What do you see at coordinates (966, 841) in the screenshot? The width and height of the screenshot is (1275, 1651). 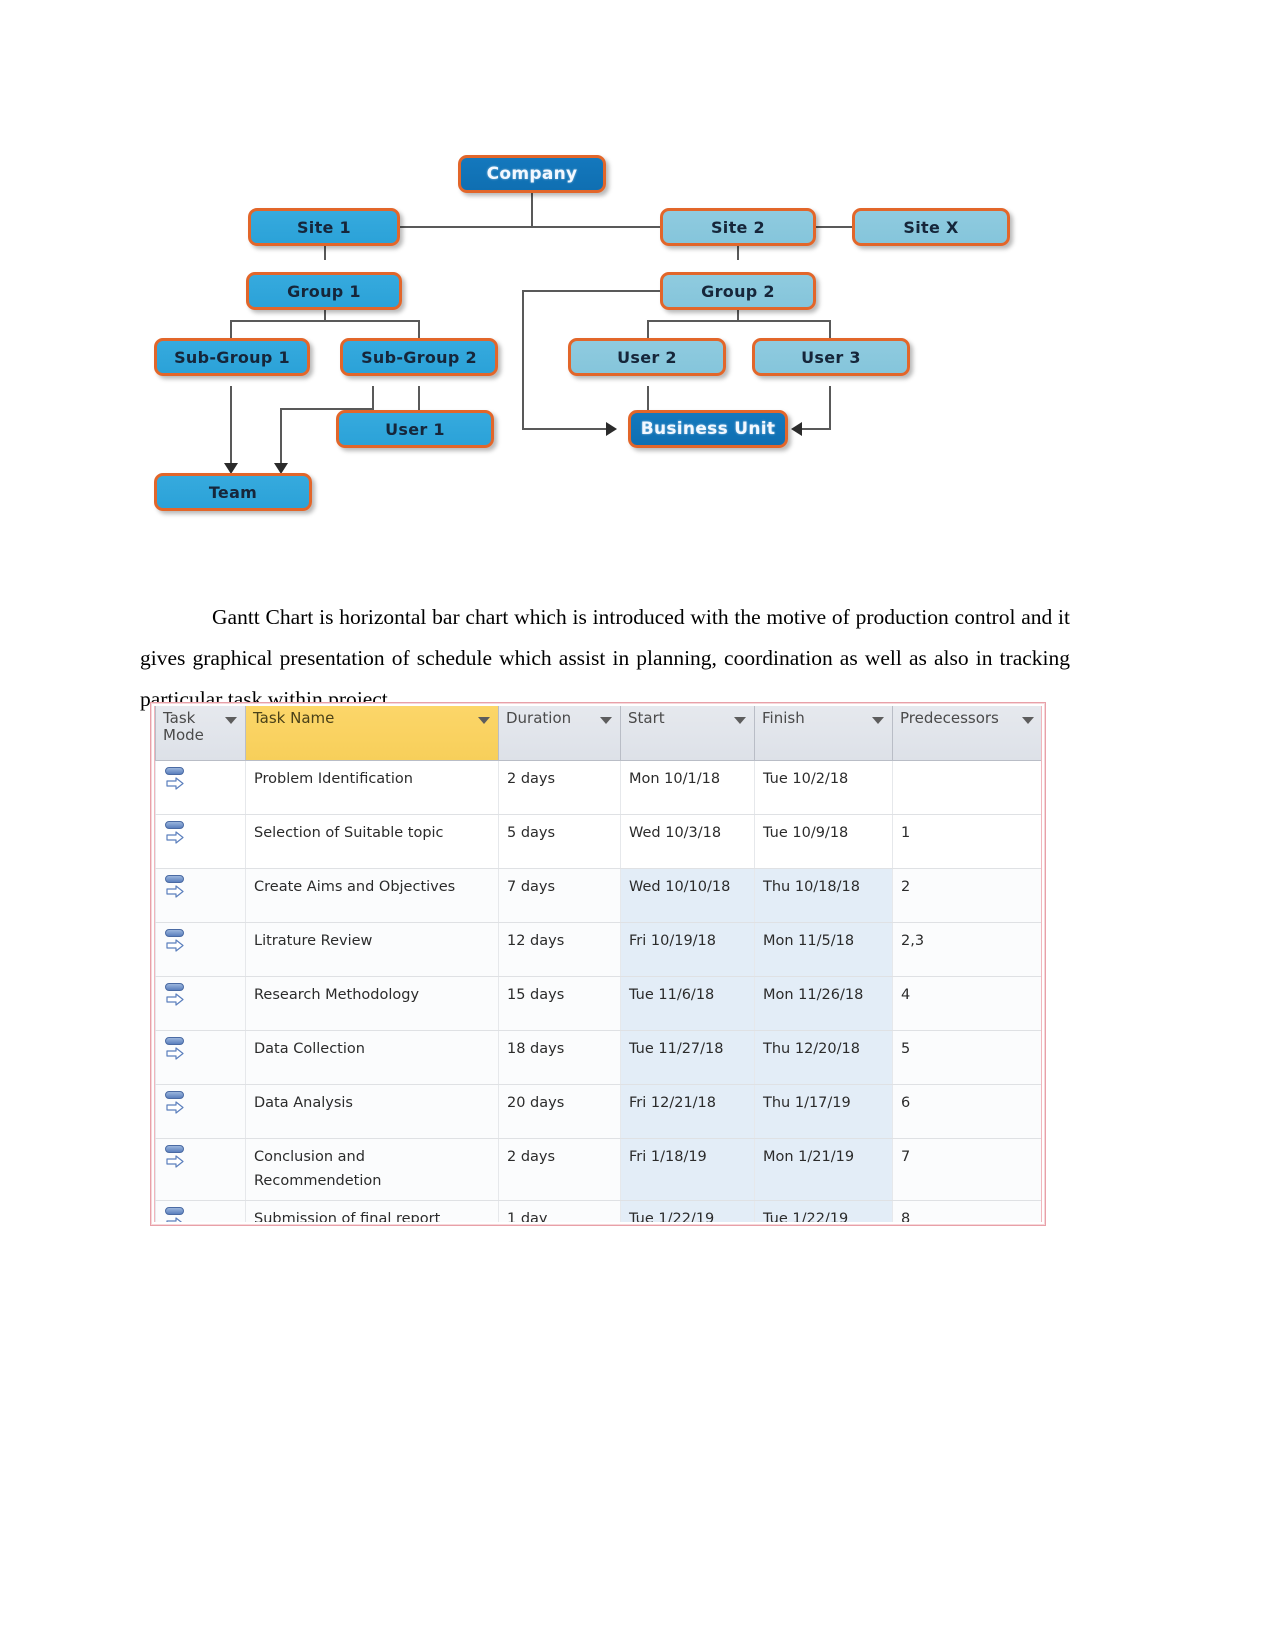 I see `cell-predecessors: 1` at bounding box center [966, 841].